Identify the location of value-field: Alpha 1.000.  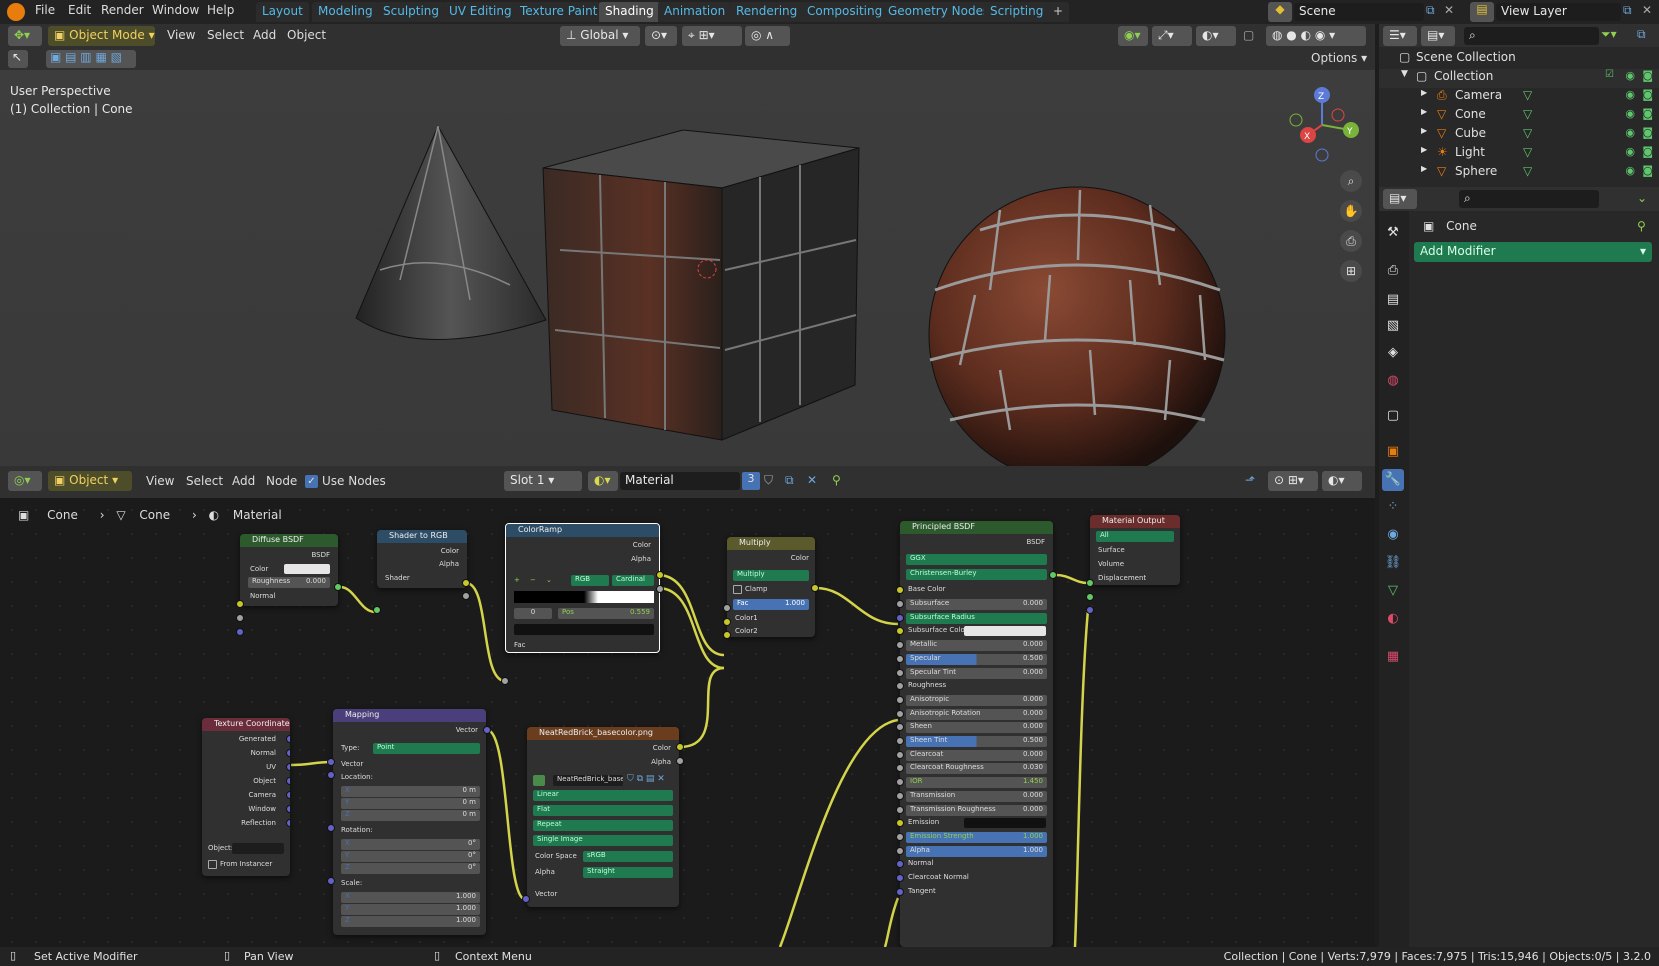
(976, 851).